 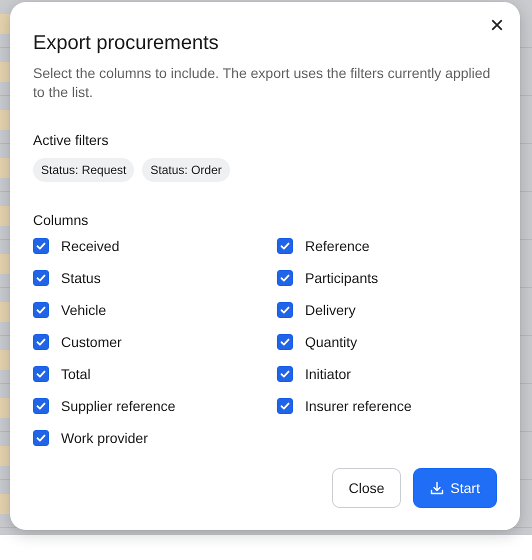 I want to click on column-label: Customer, so click(x=91, y=342).